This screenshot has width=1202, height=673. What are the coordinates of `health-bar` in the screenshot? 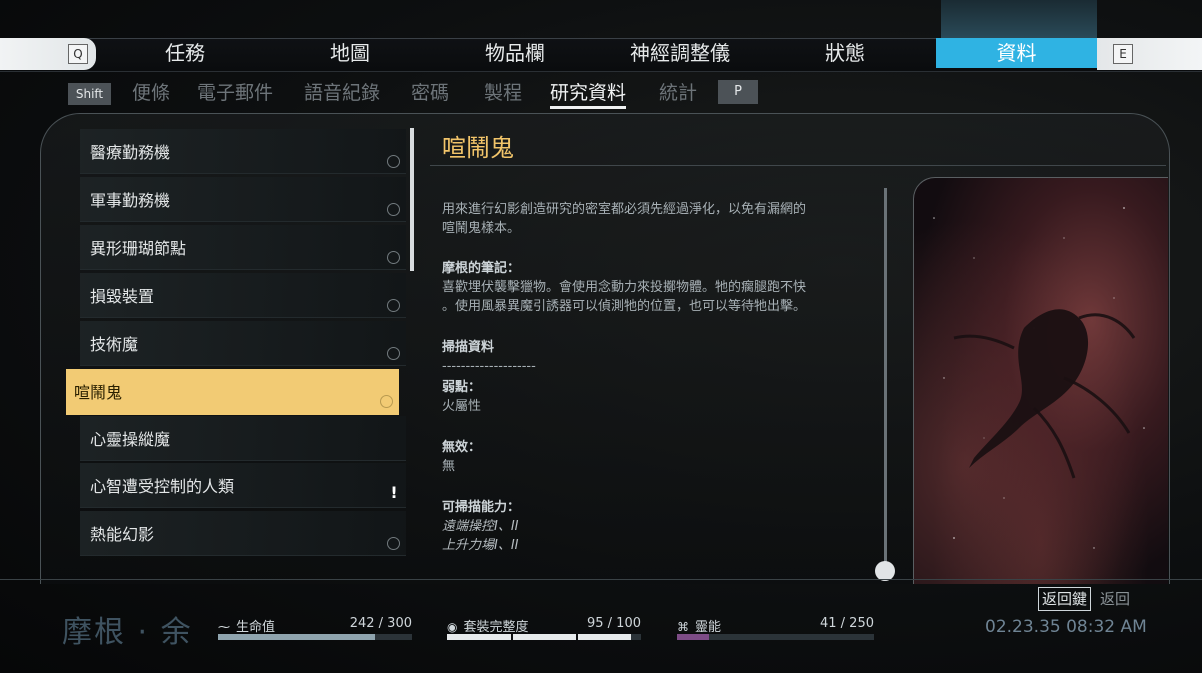 It's located at (315, 637).